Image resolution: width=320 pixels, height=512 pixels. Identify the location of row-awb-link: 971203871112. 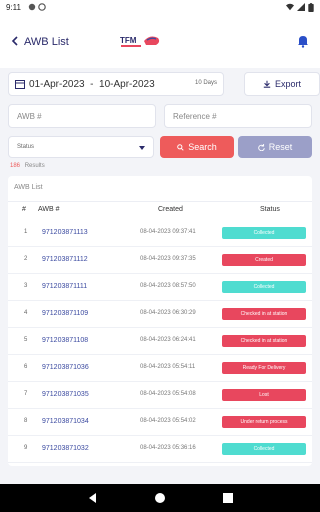
(65, 259).